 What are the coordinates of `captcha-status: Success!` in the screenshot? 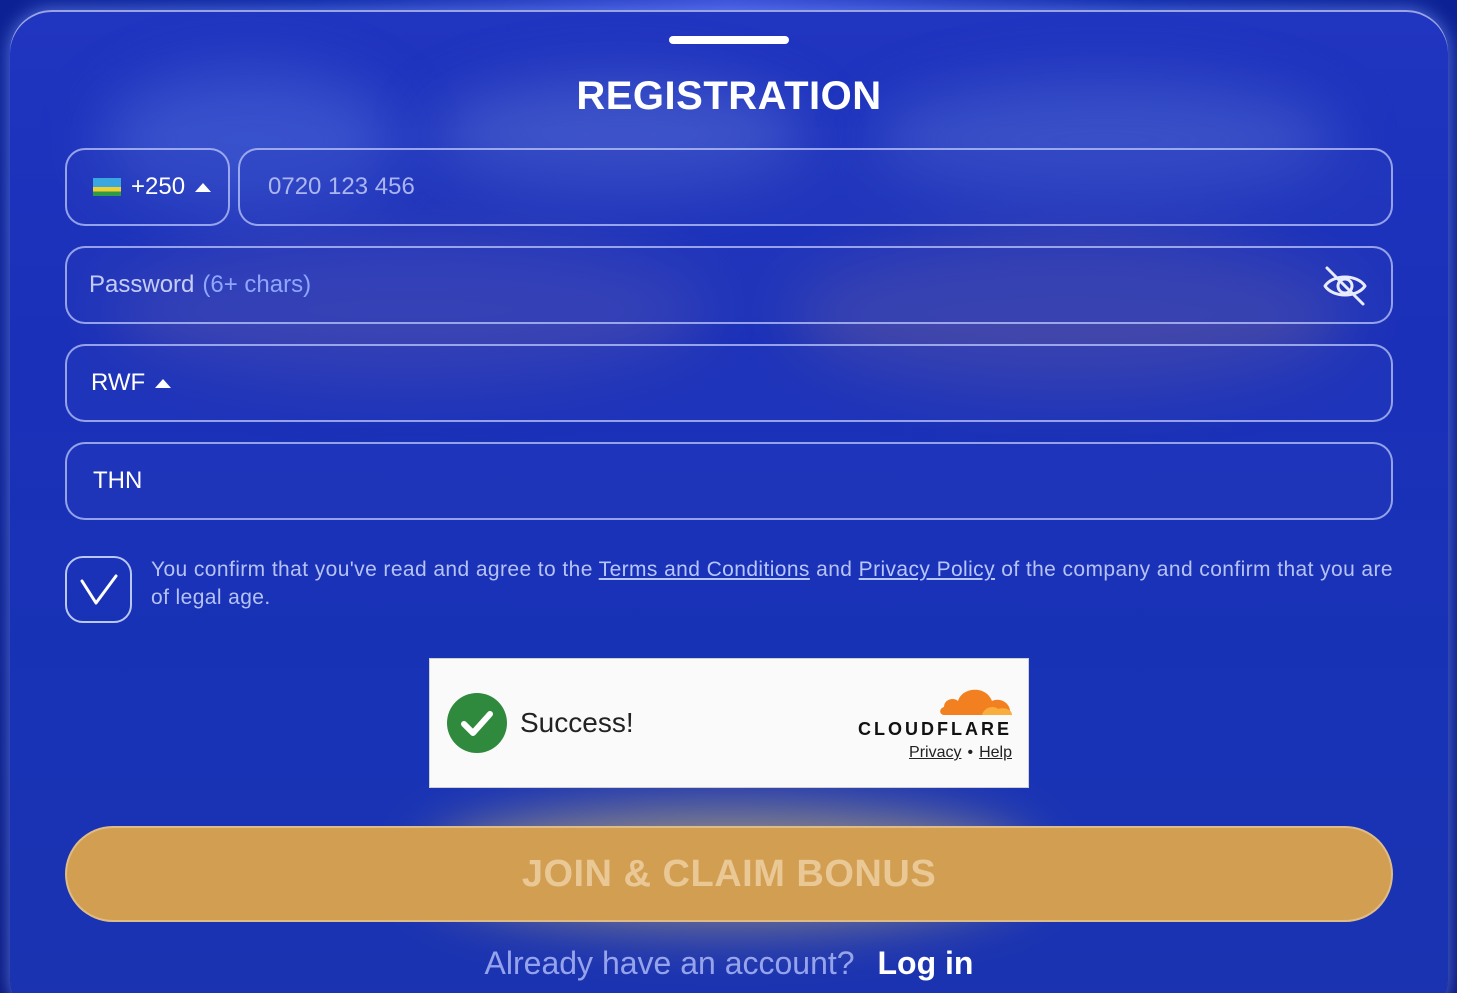 It's located at (577, 722).